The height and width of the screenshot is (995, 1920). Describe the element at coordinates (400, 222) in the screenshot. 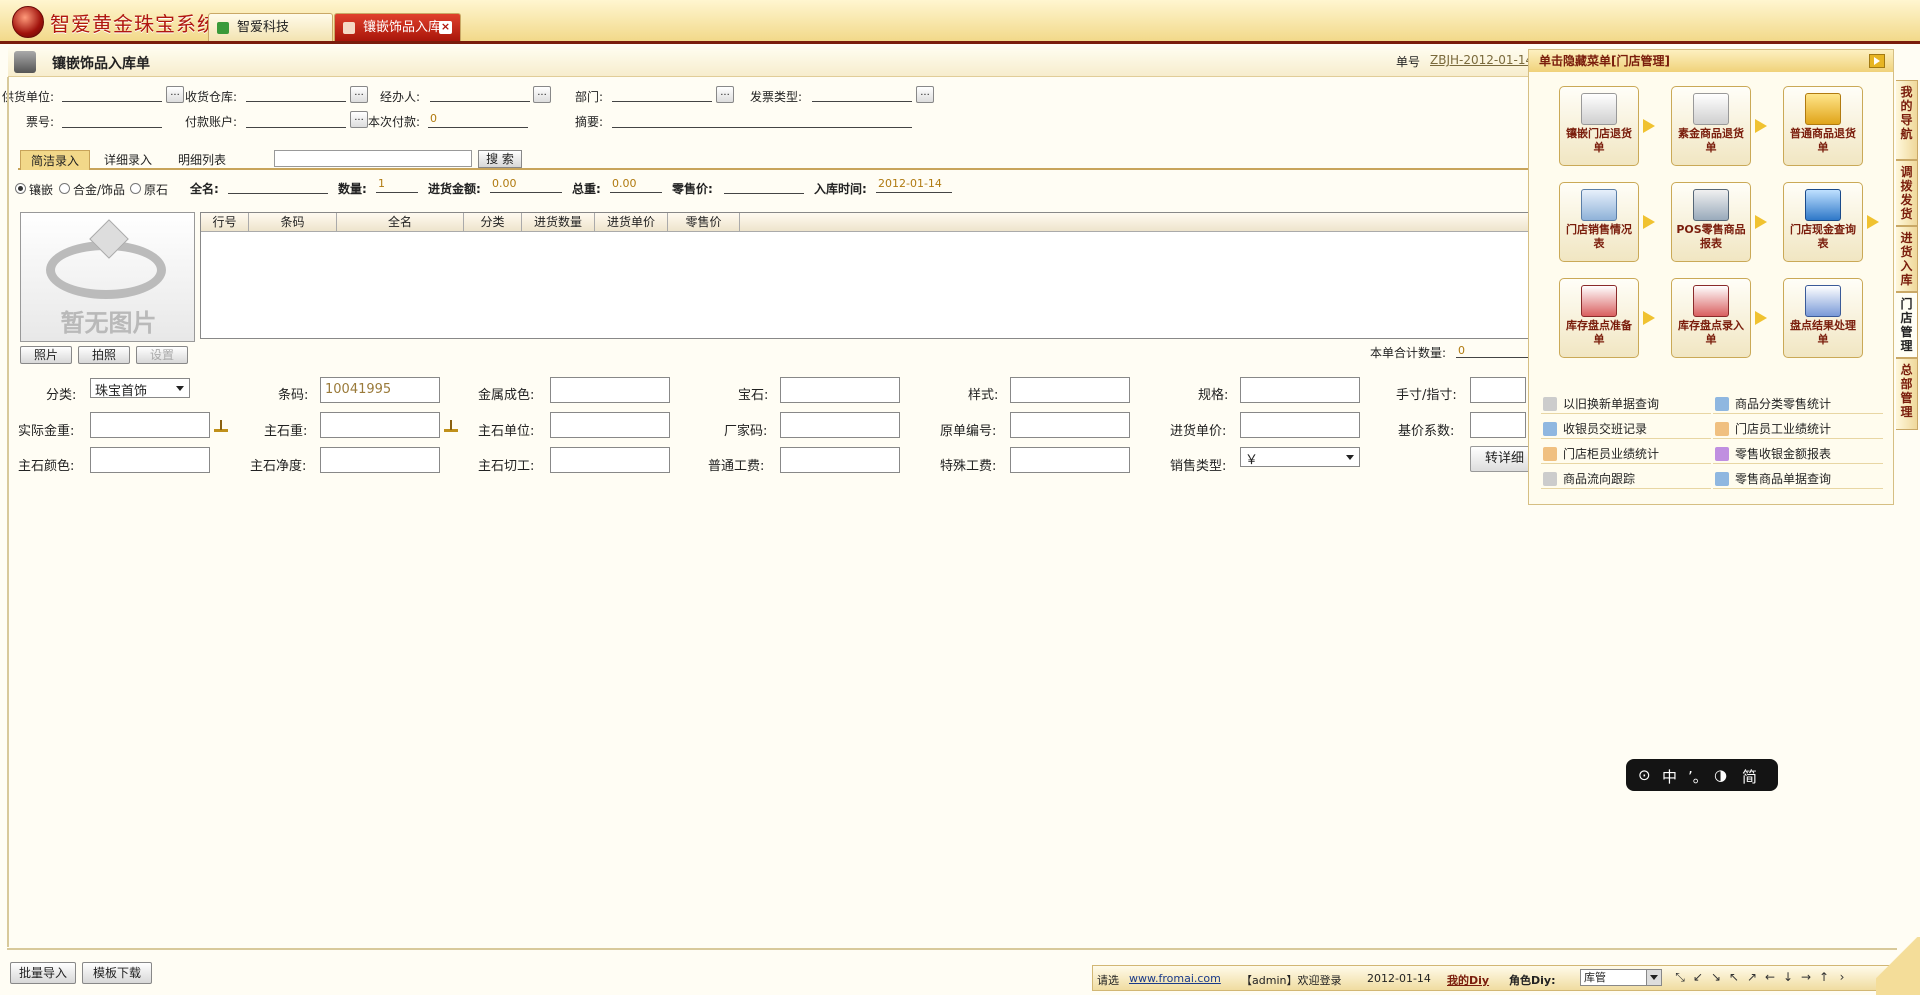

I see `col-fullname: 全名` at that location.